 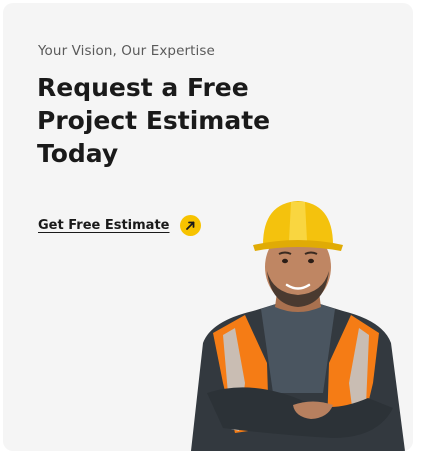 I want to click on headline-line-3: Today, so click(x=78, y=153).